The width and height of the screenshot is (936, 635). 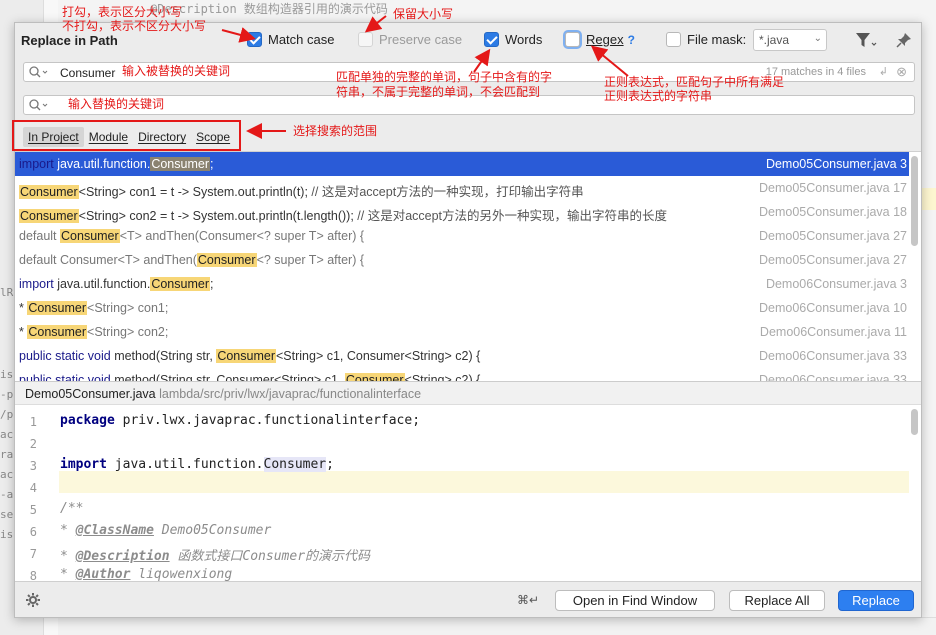 I want to click on file-mask-label: File mask:, so click(x=717, y=39).